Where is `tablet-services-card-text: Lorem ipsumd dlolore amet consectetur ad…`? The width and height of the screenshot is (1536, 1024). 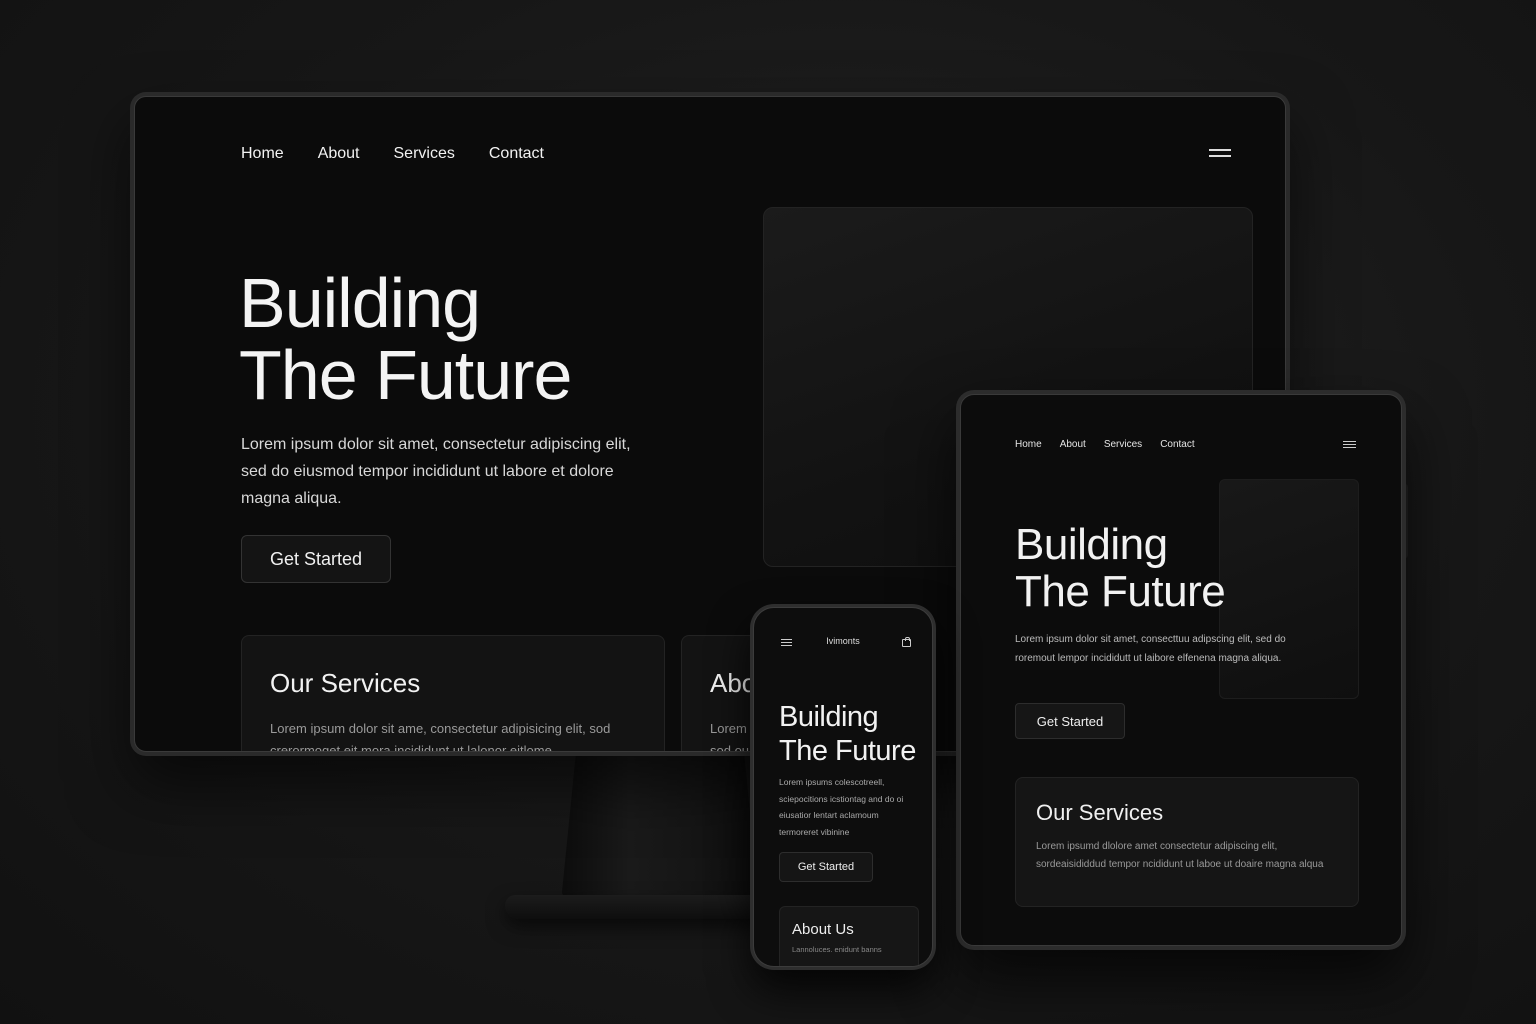 tablet-services-card-text: Lorem ipsumd dlolore amet consectetur ad… is located at coordinates (1180, 855).